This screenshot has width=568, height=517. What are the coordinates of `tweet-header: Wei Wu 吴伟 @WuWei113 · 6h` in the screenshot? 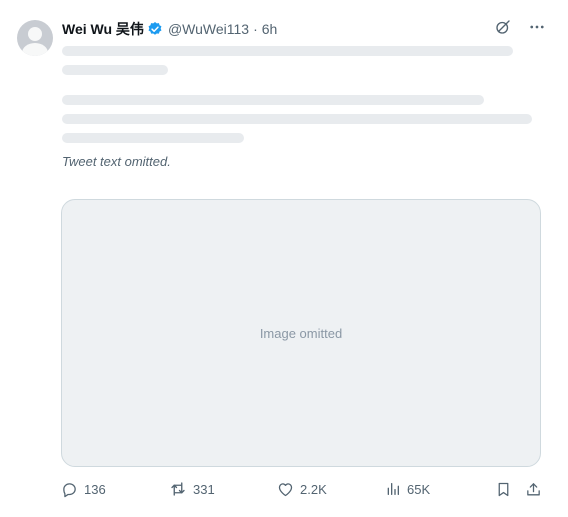 It's located at (169, 29).